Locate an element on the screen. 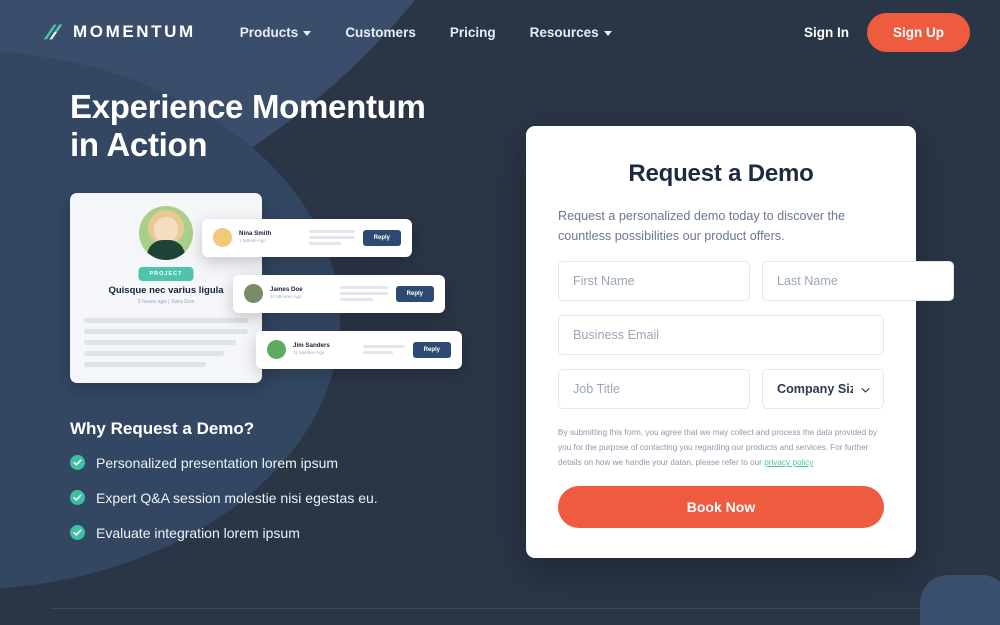  list-item: Evaluate integration lorem ipsum is located at coordinates (280, 533).